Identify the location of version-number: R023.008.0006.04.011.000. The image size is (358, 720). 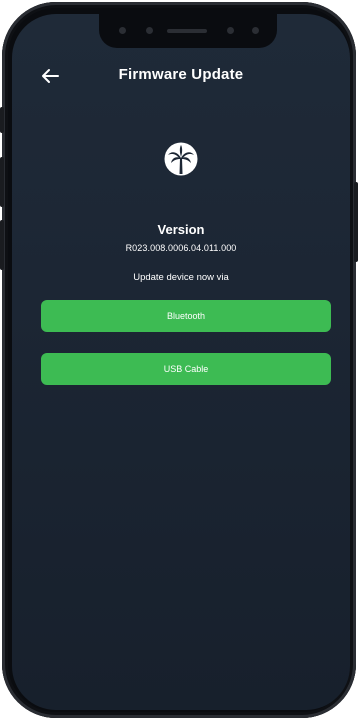
(181, 248).